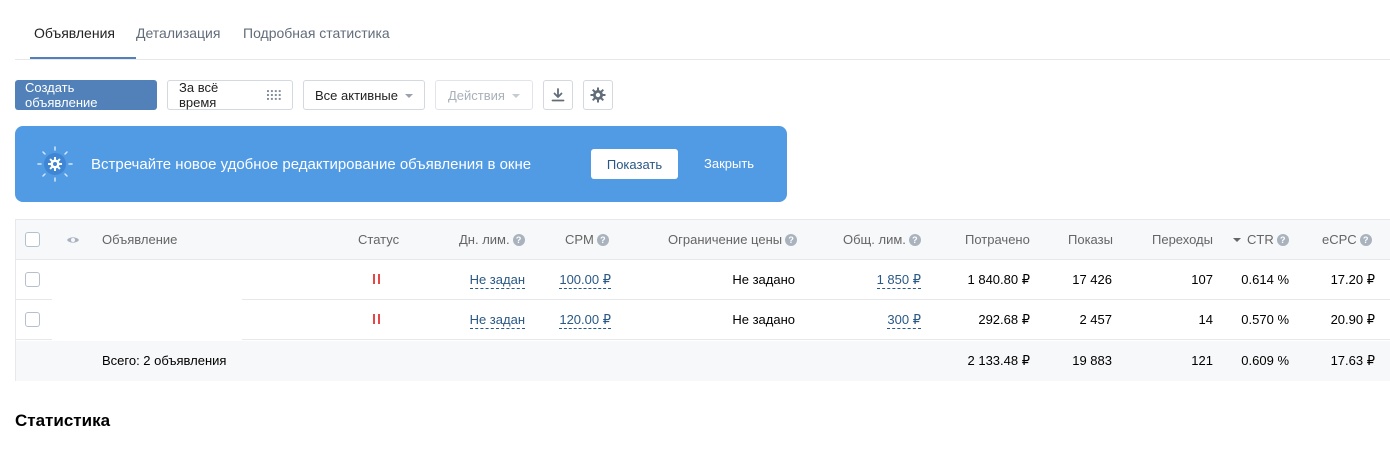 Image resolution: width=1390 pixels, height=452 pixels. Describe the element at coordinates (858, 280) in the screenshot. I see `total-limit-cell: 1 850 ₽` at that location.